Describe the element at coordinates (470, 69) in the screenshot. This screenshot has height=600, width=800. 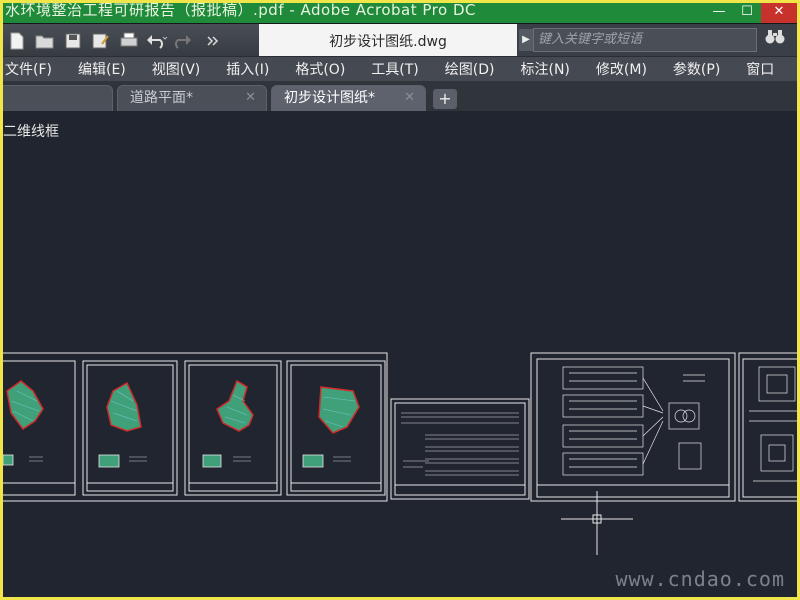
I see `menu-draw: 绘图(D)` at that location.